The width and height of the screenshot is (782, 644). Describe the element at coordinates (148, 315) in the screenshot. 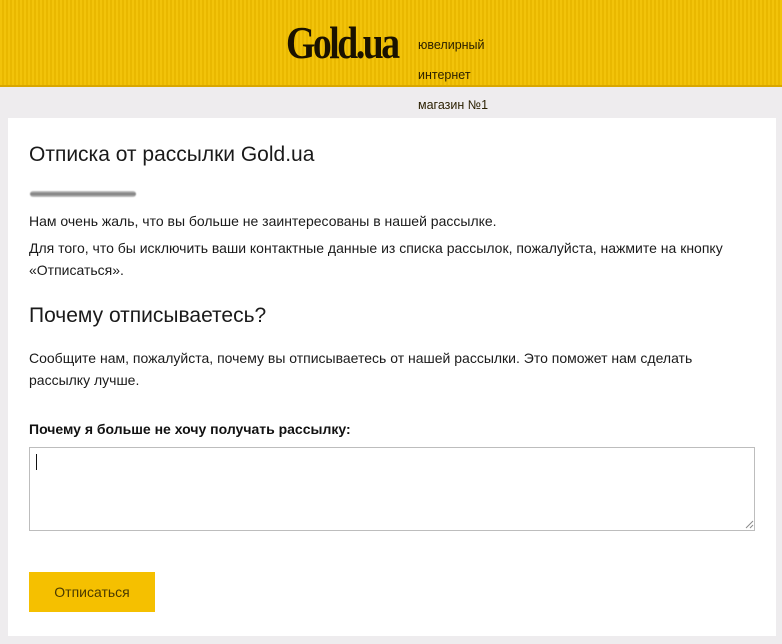

I see `why-heading: Почему отписываетесь?` at that location.